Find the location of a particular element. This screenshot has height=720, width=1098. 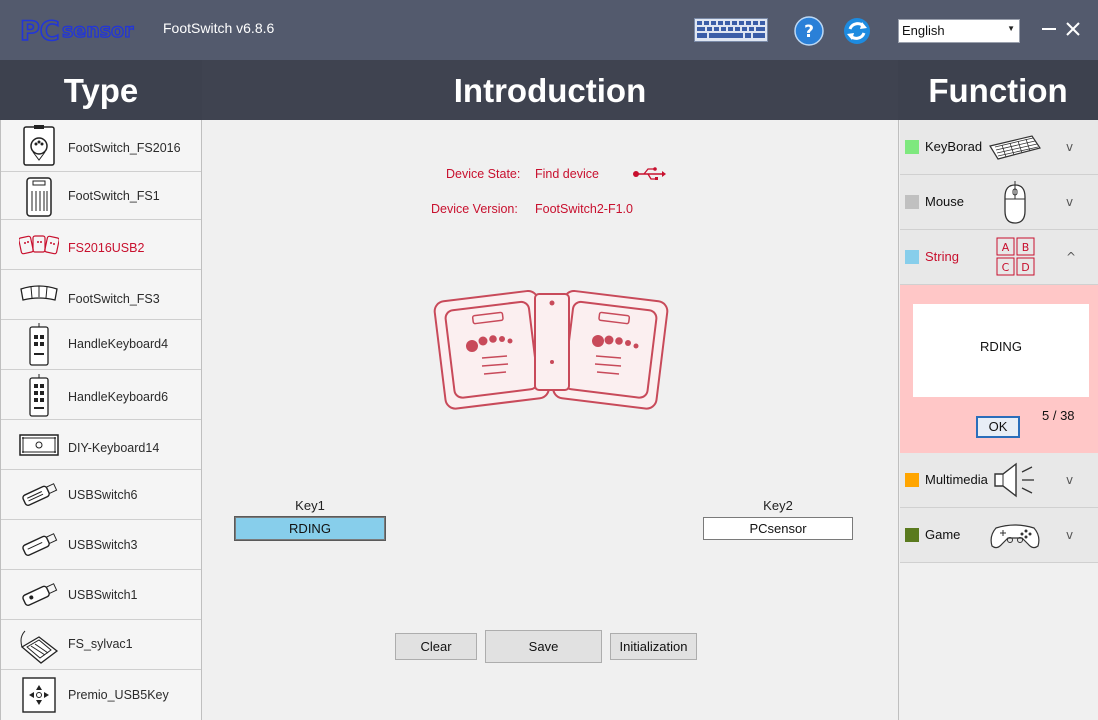

svg-text: PC is located at coordinates (40, 31).